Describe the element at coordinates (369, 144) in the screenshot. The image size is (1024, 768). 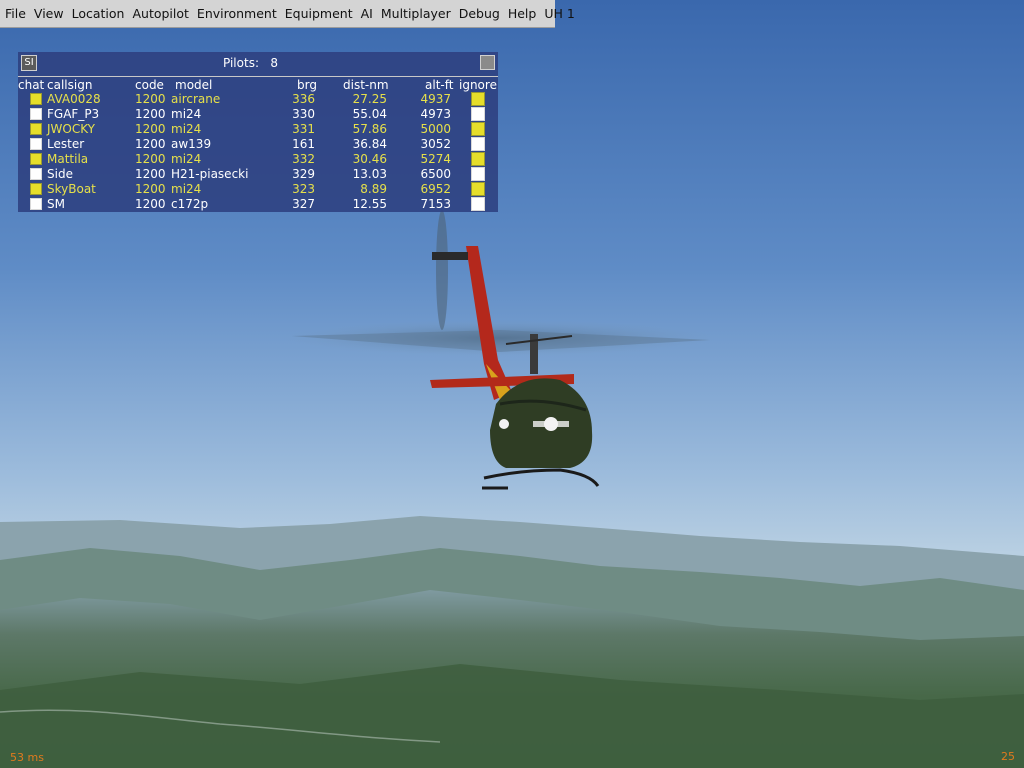
I see `distance-cell: 36.84` at that location.